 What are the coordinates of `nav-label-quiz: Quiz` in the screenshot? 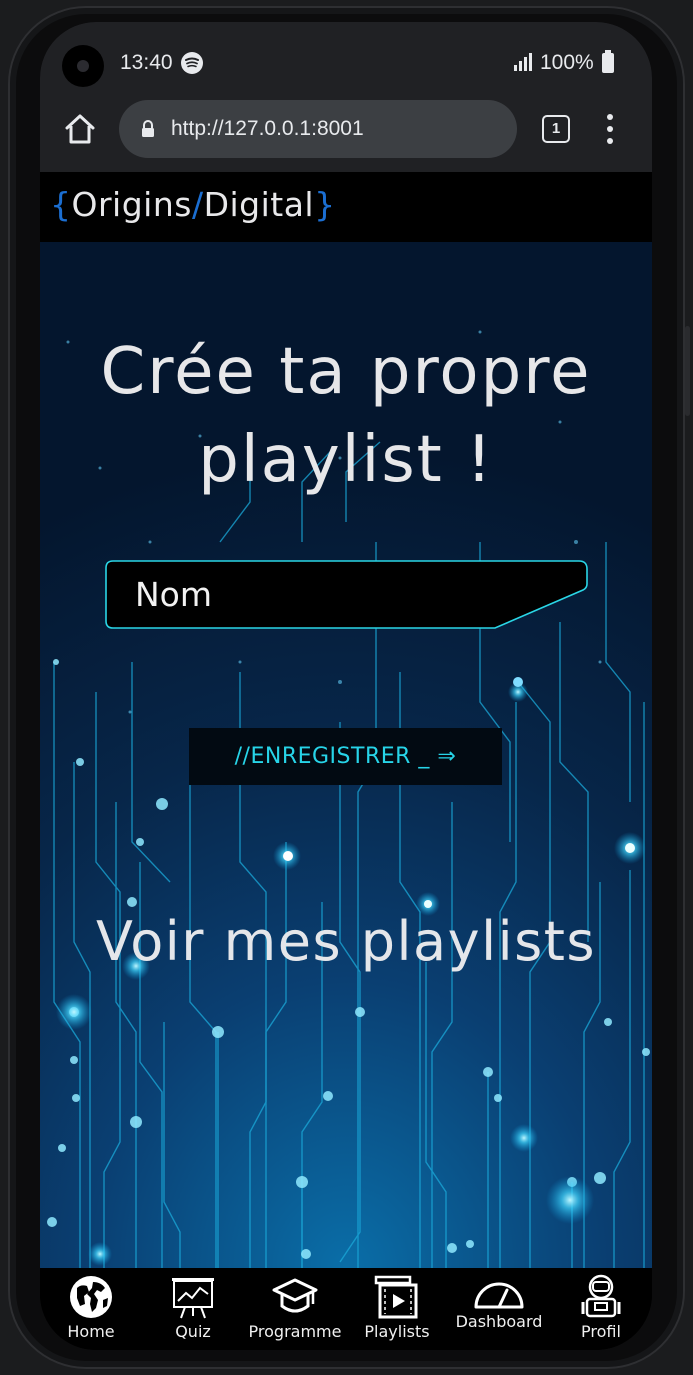 It's located at (193, 1331).